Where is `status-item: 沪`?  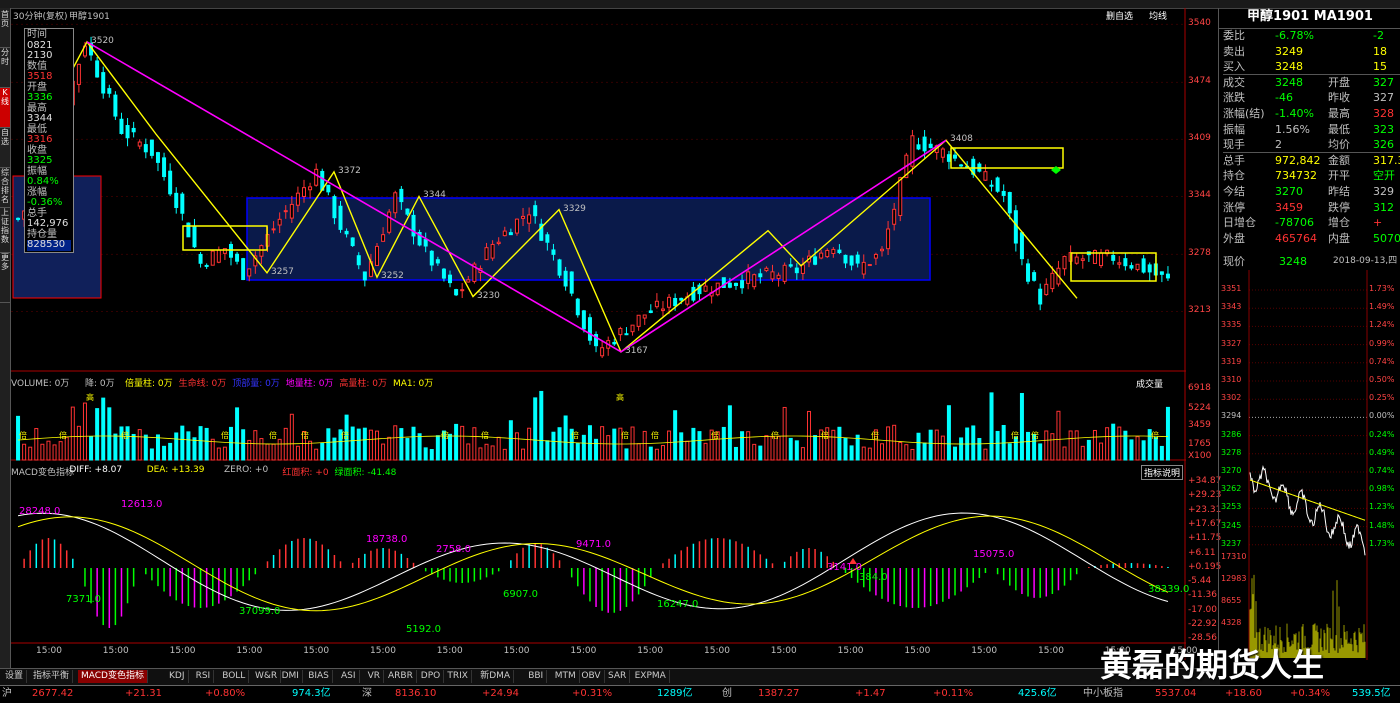
status-item: 沪 is located at coordinates (7, 693).